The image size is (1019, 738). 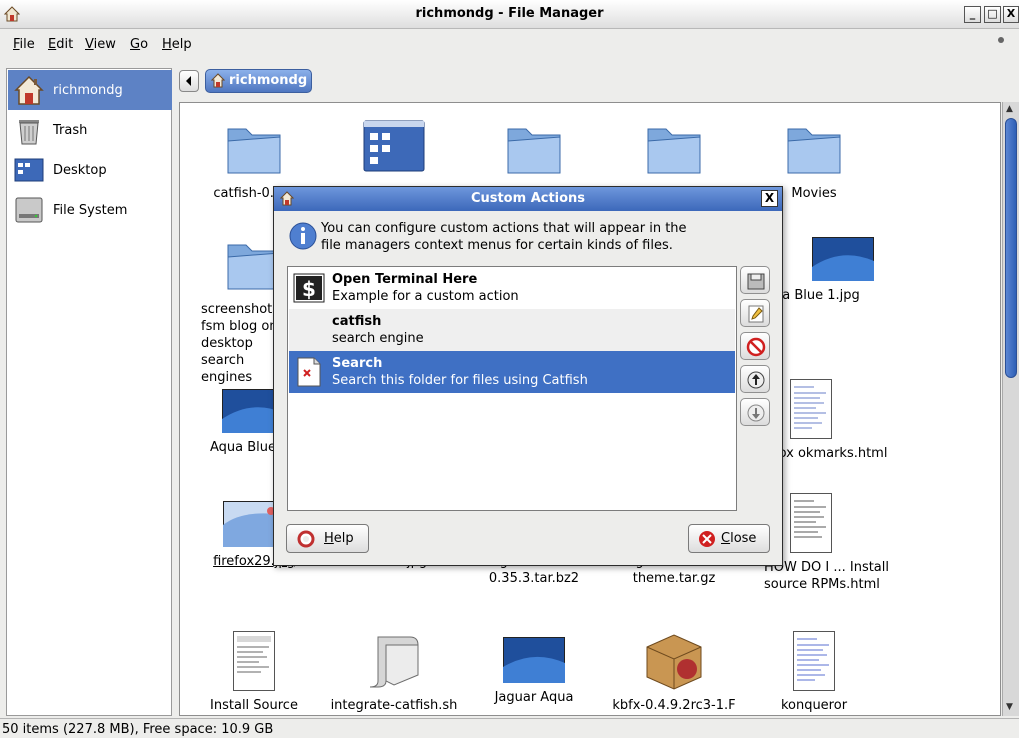 What do you see at coordinates (138, 729) in the screenshot?
I see `status-text: 50 items (227.8 MB), Free space: 10.9 GB` at bounding box center [138, 729].